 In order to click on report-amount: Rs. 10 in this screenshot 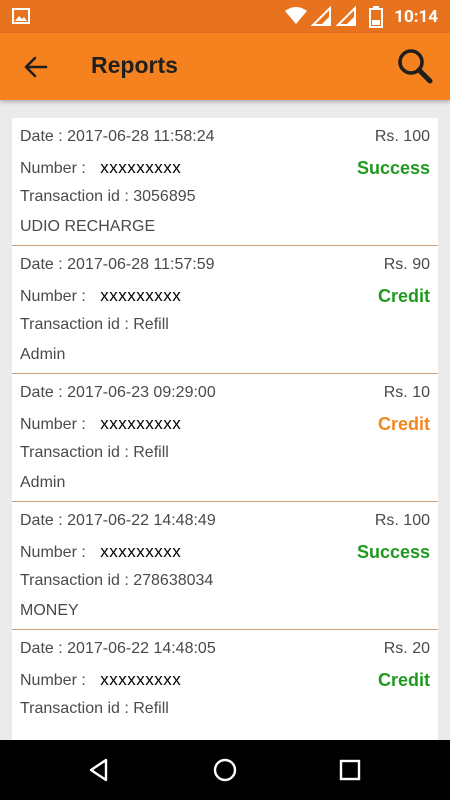, I will do `click(406, 392)`.